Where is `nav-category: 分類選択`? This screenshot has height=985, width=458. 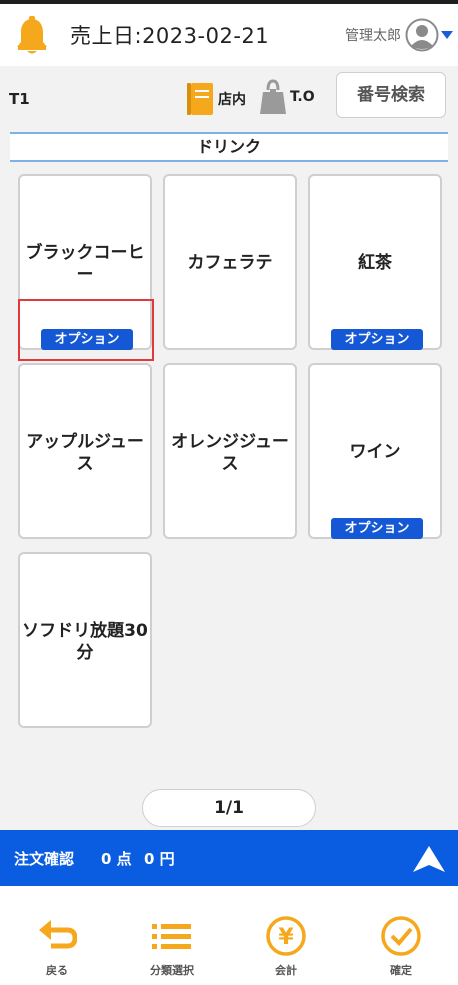 nav-category: 分類選択 is located at coordinates (172, 946).